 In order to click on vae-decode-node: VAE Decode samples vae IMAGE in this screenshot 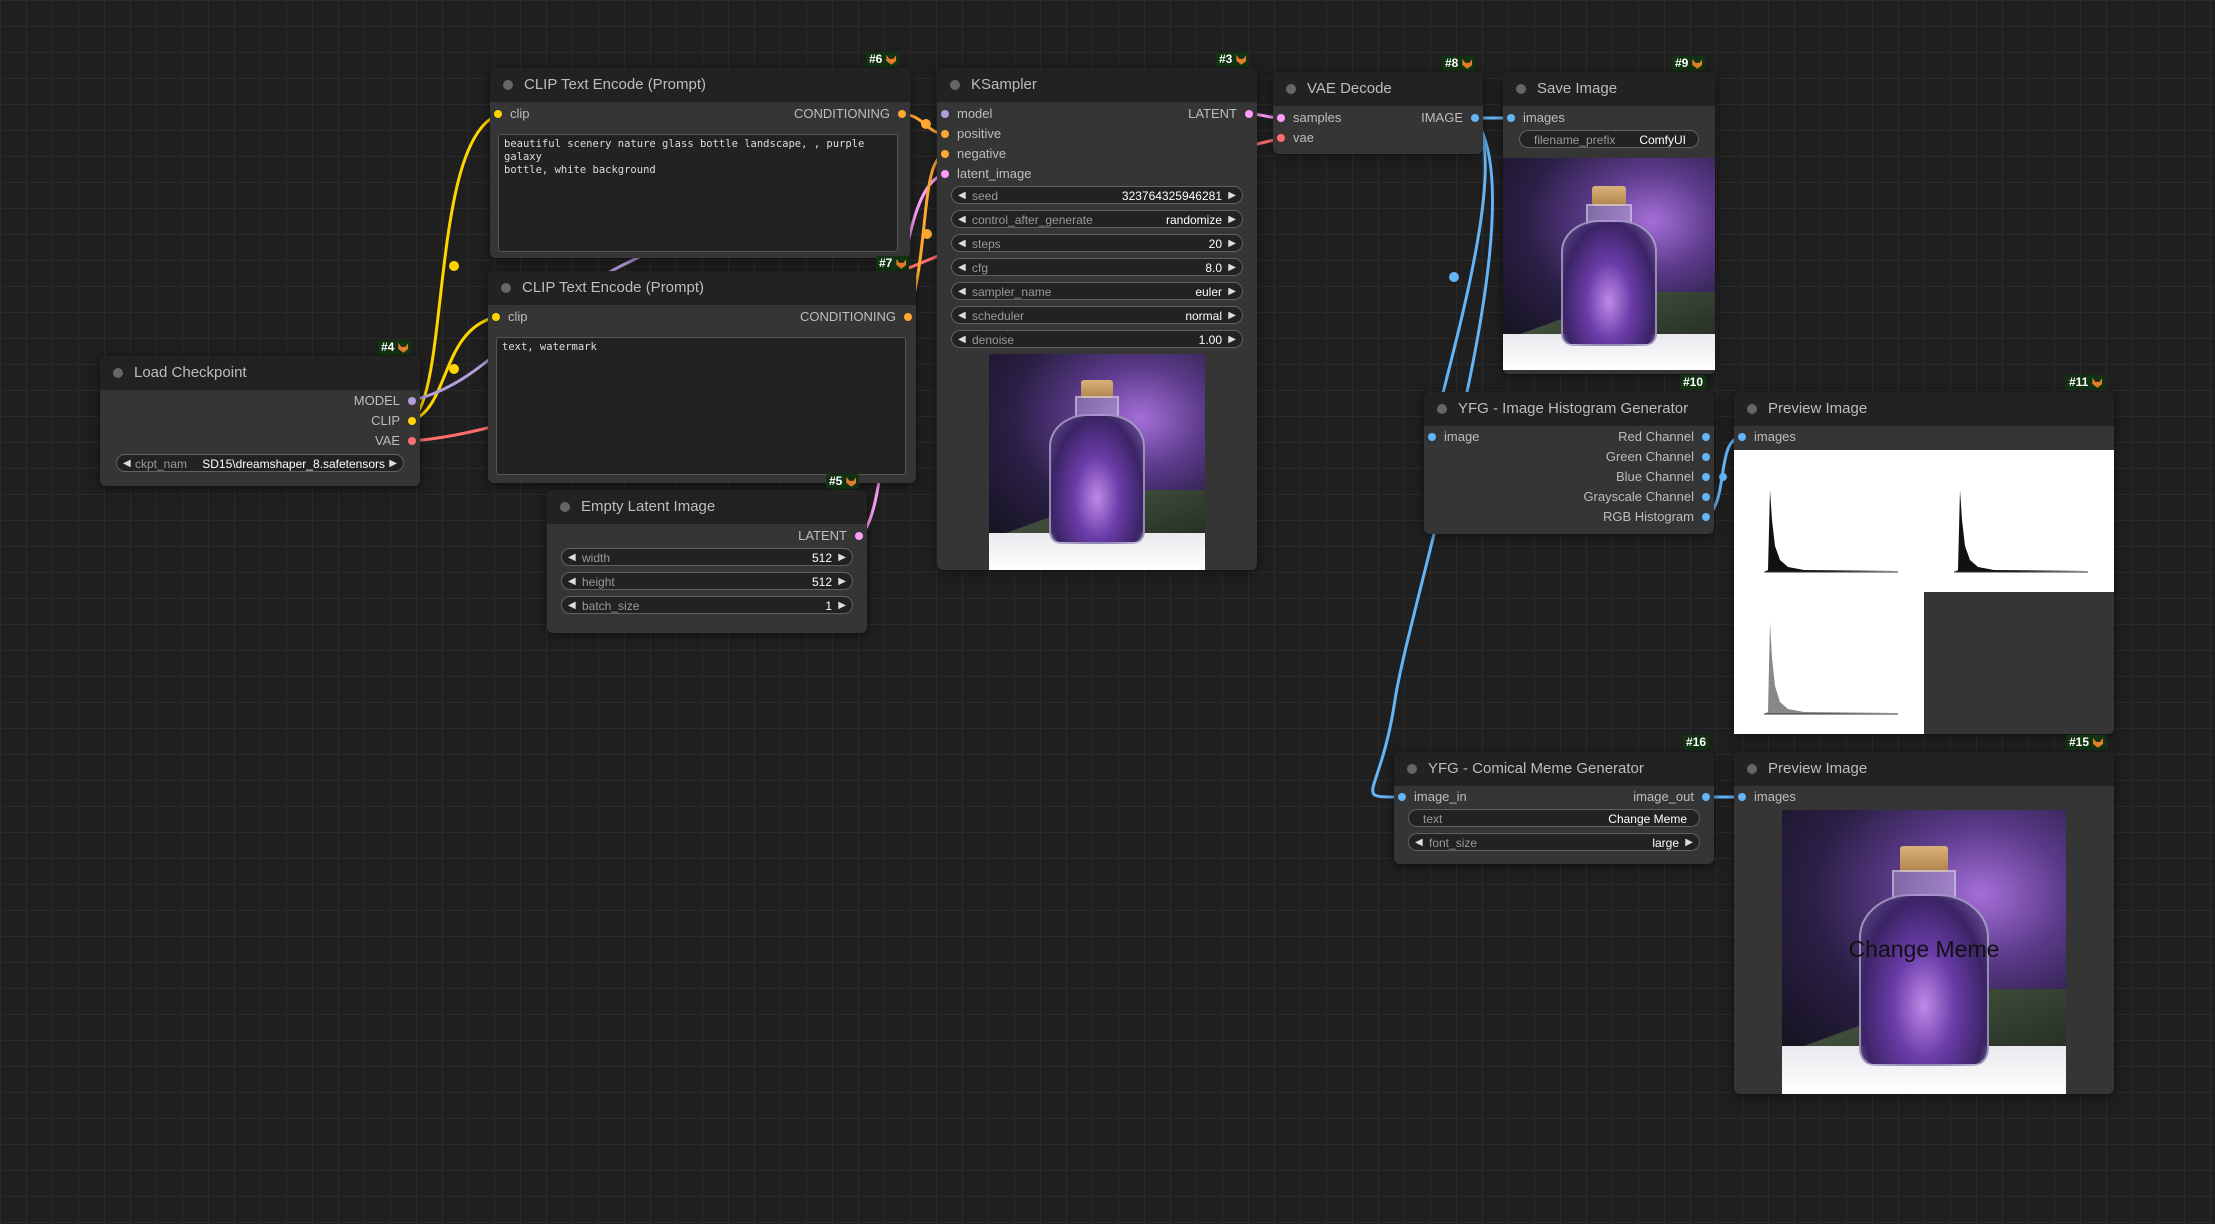, I will do `click(1378, 113)`.